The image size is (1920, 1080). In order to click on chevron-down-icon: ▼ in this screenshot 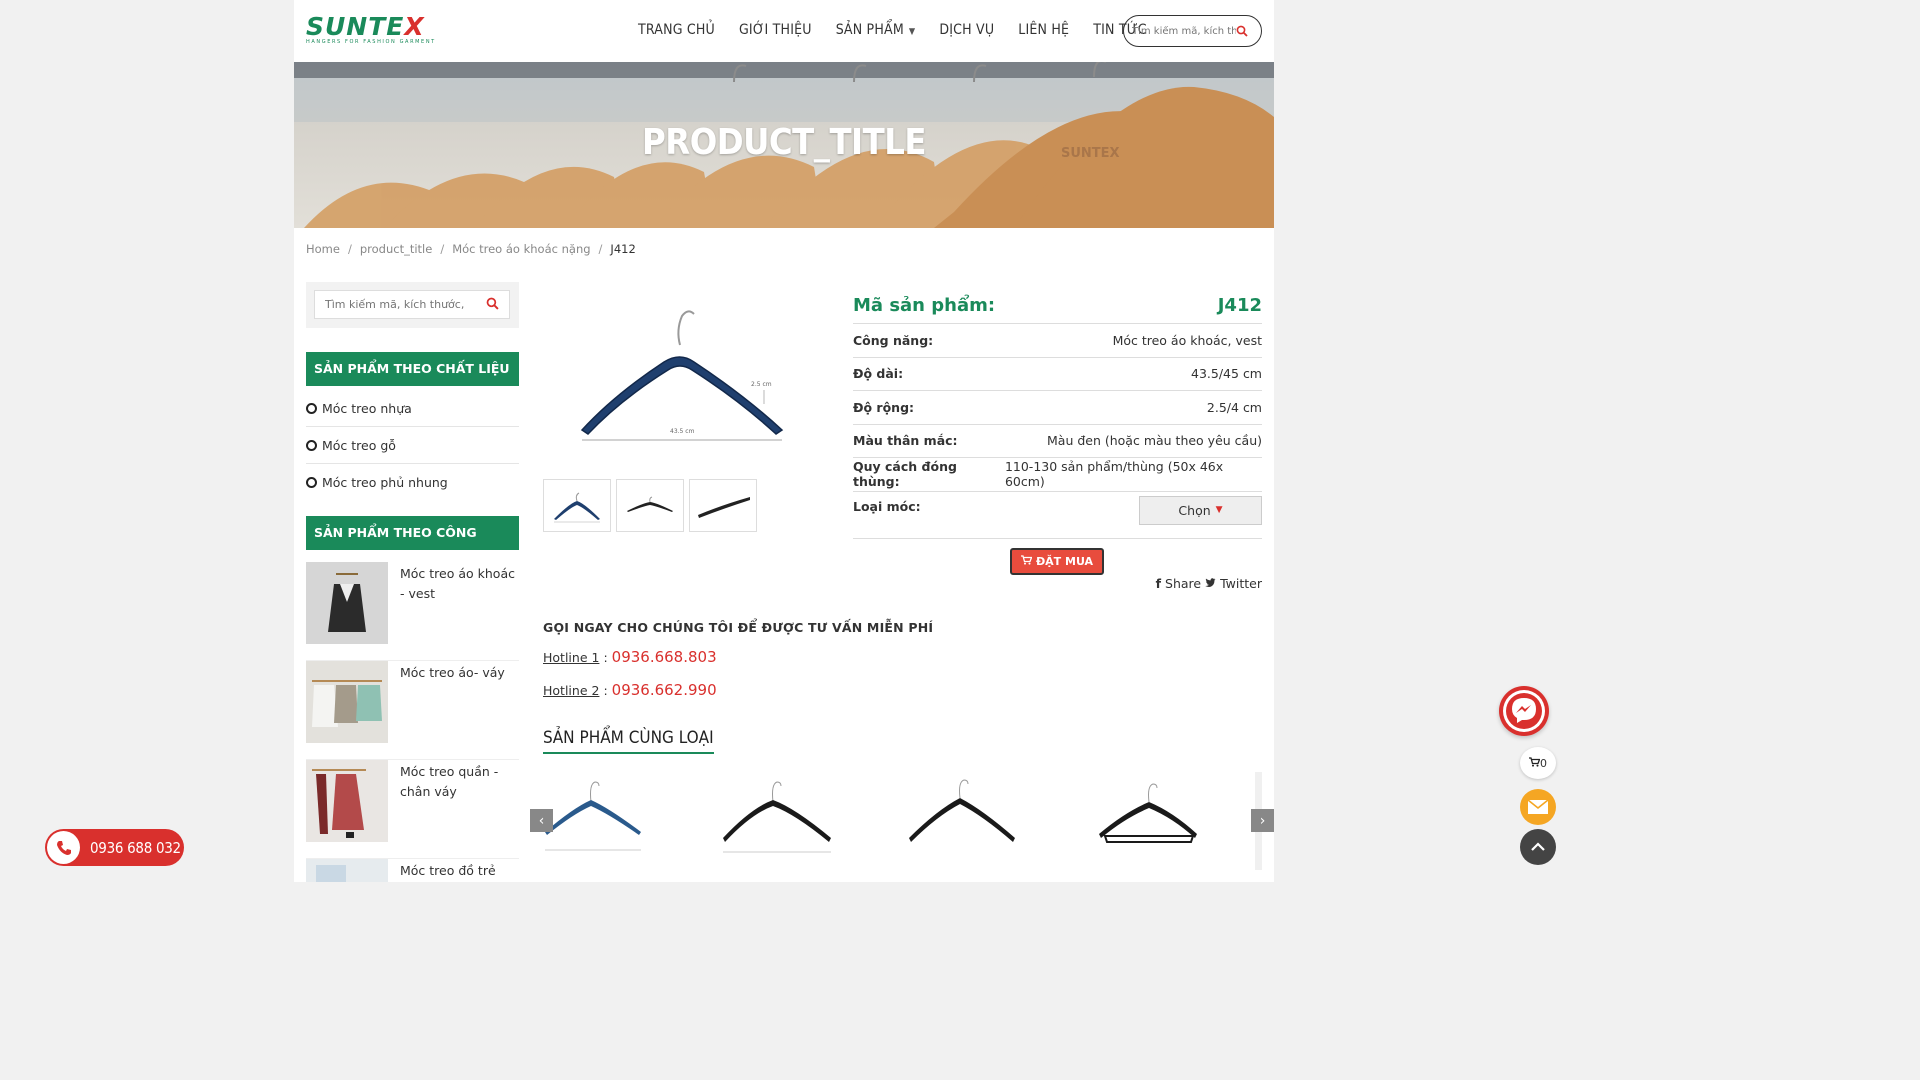, I will do `click(912, 32)`.